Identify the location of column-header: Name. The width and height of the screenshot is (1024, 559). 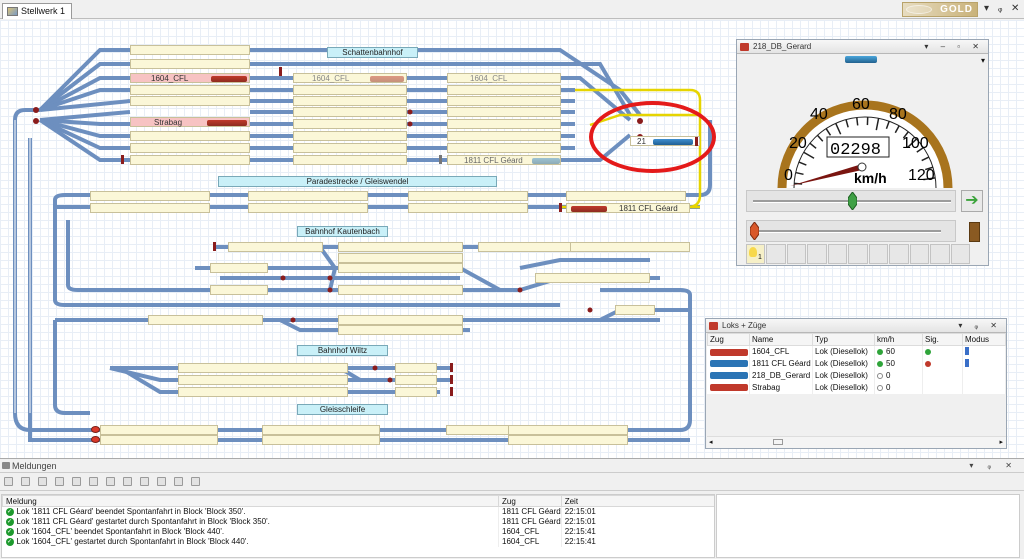
(781, 339).